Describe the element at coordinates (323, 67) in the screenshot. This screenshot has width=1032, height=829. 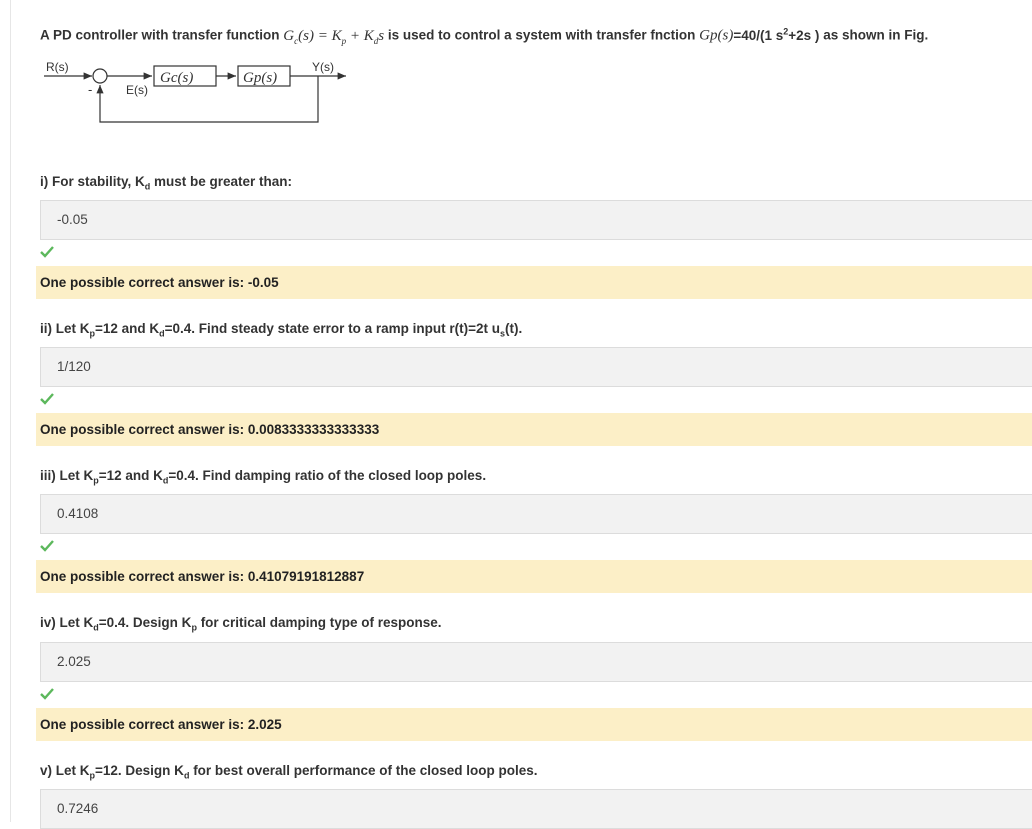
I see `diagram-output-label: Y(s)` at that location.